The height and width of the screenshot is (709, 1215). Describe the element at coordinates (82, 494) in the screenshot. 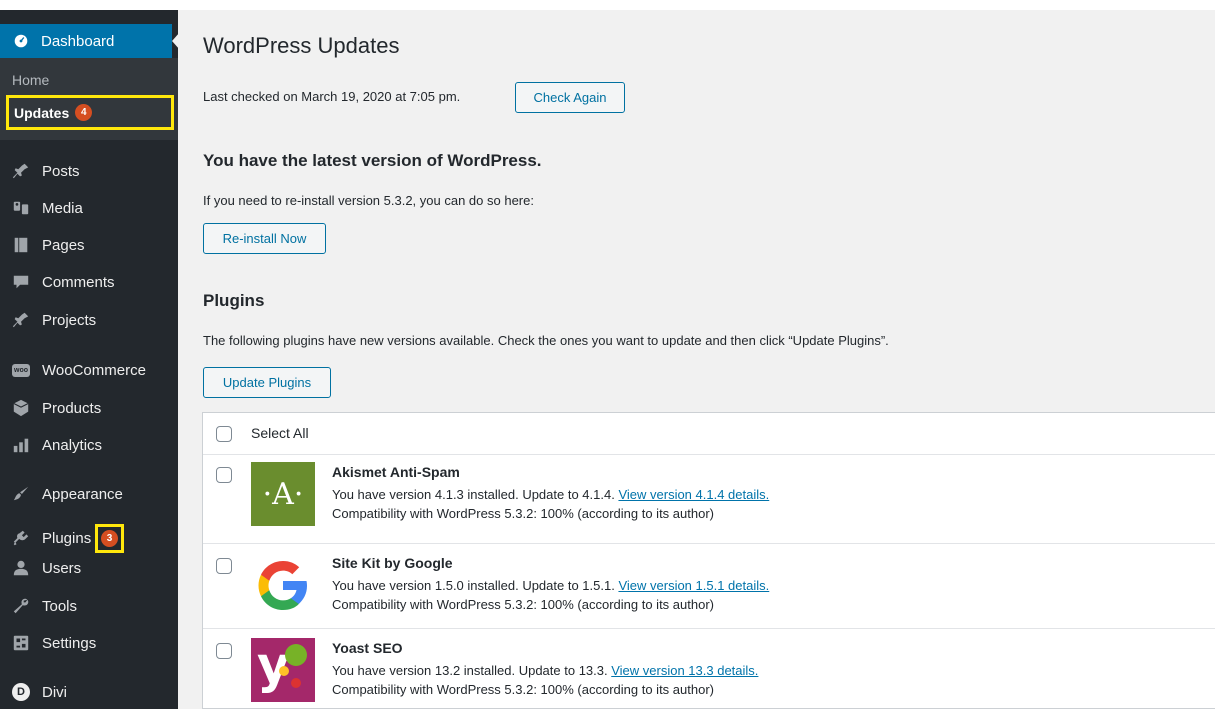

I see `sidebar-item-label: Appearance` at that location.